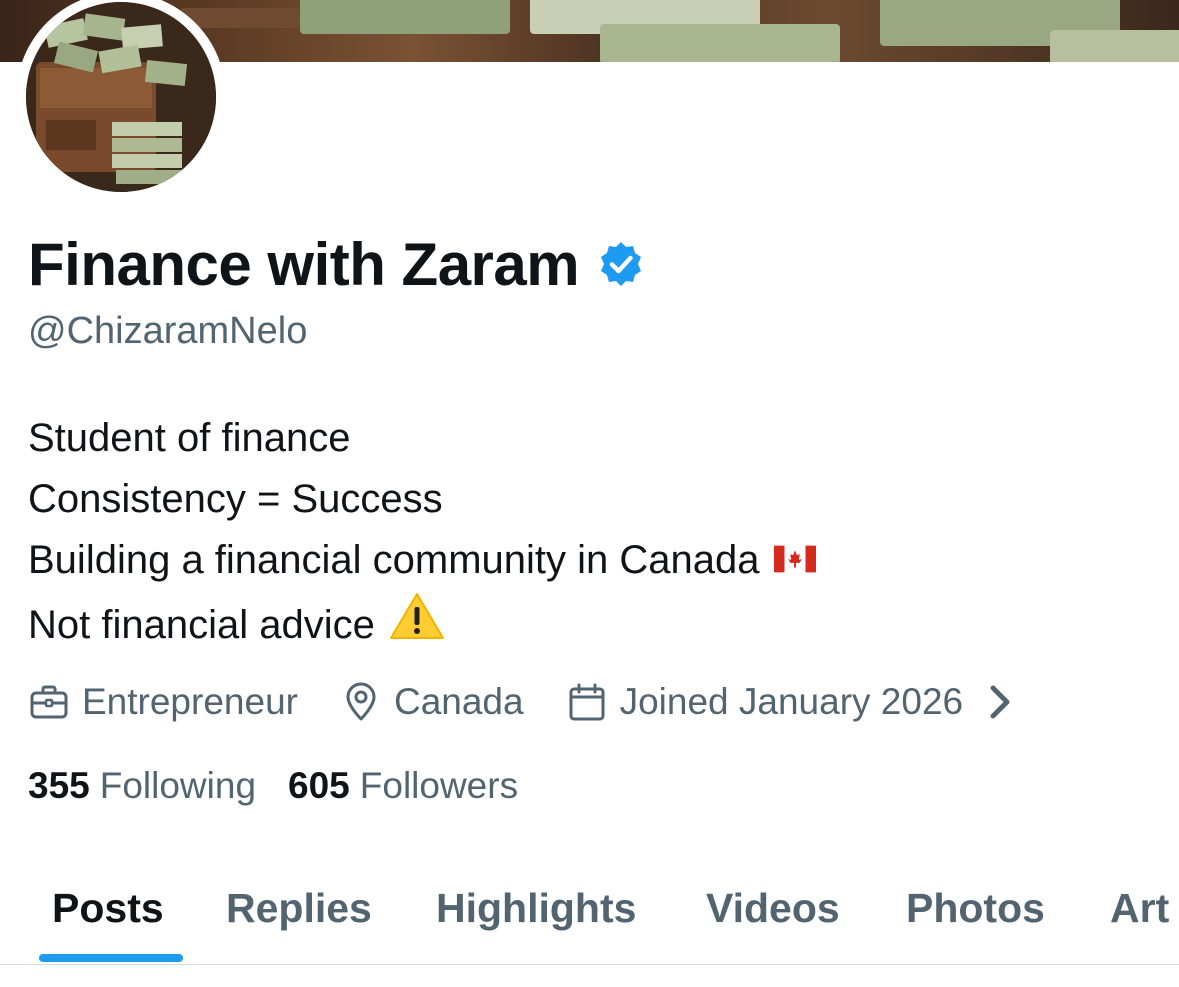 The width and height of the screenshot is (1179, 987). What do you see at coordinates (536, 908) in the screenshot?
I see `tab-highlights: Highlights` at bounding box center [536, 908].